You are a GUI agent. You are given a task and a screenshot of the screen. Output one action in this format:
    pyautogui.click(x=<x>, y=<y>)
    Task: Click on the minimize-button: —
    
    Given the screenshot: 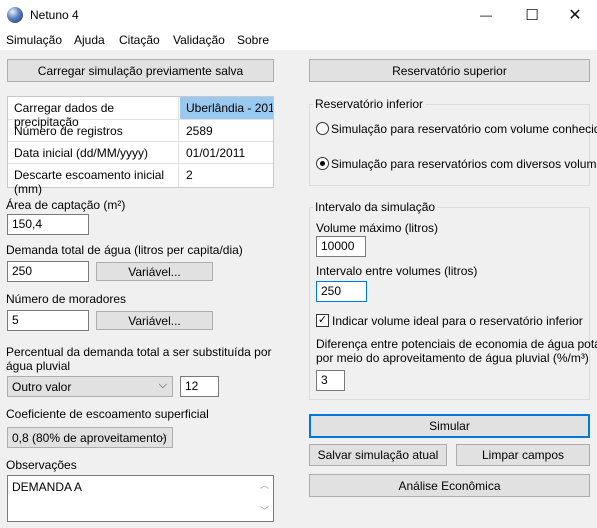 What is the action you would take?
    pyautogui.click(x=486, y=15)
    